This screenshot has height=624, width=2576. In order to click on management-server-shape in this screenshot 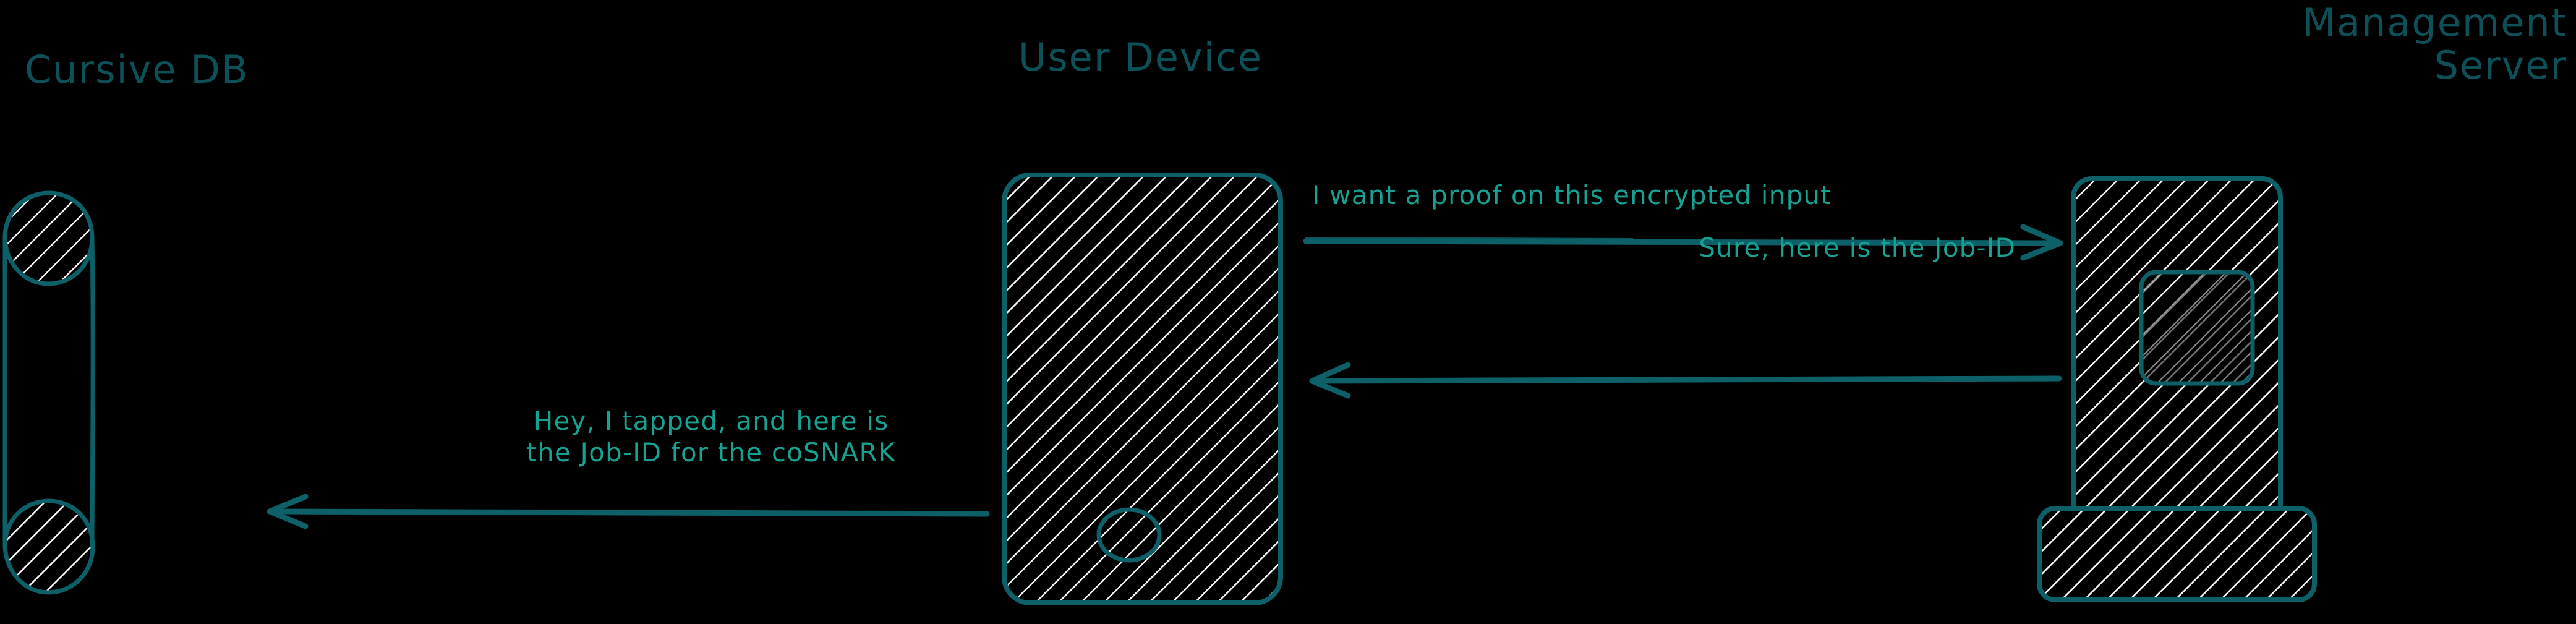, I will do `click(2177, 389)`.